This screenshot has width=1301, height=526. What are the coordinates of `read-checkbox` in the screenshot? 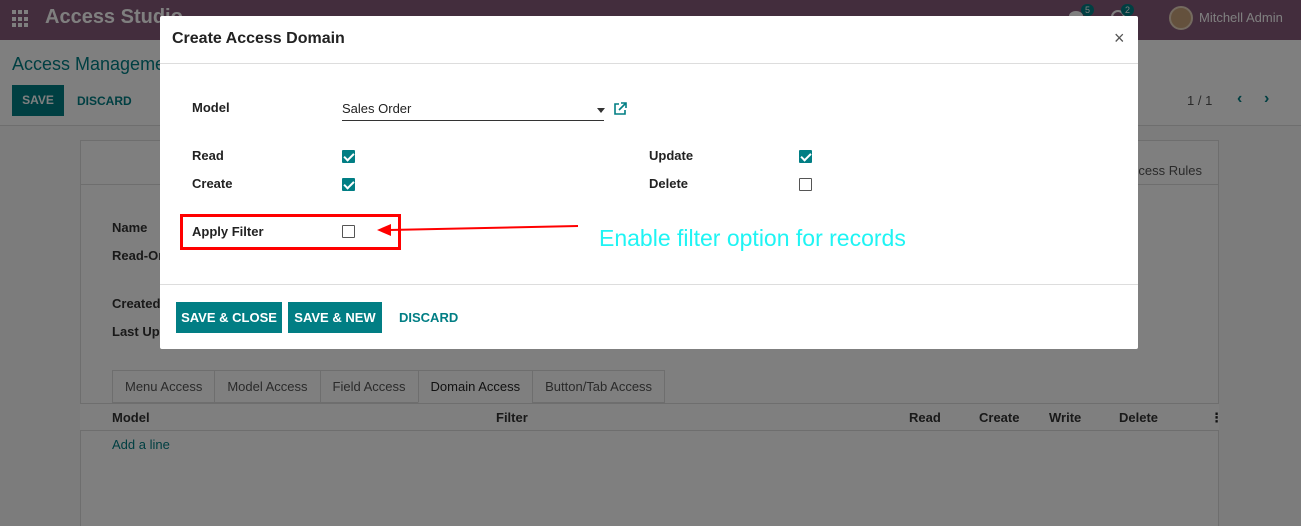 It's located at (348, 156).